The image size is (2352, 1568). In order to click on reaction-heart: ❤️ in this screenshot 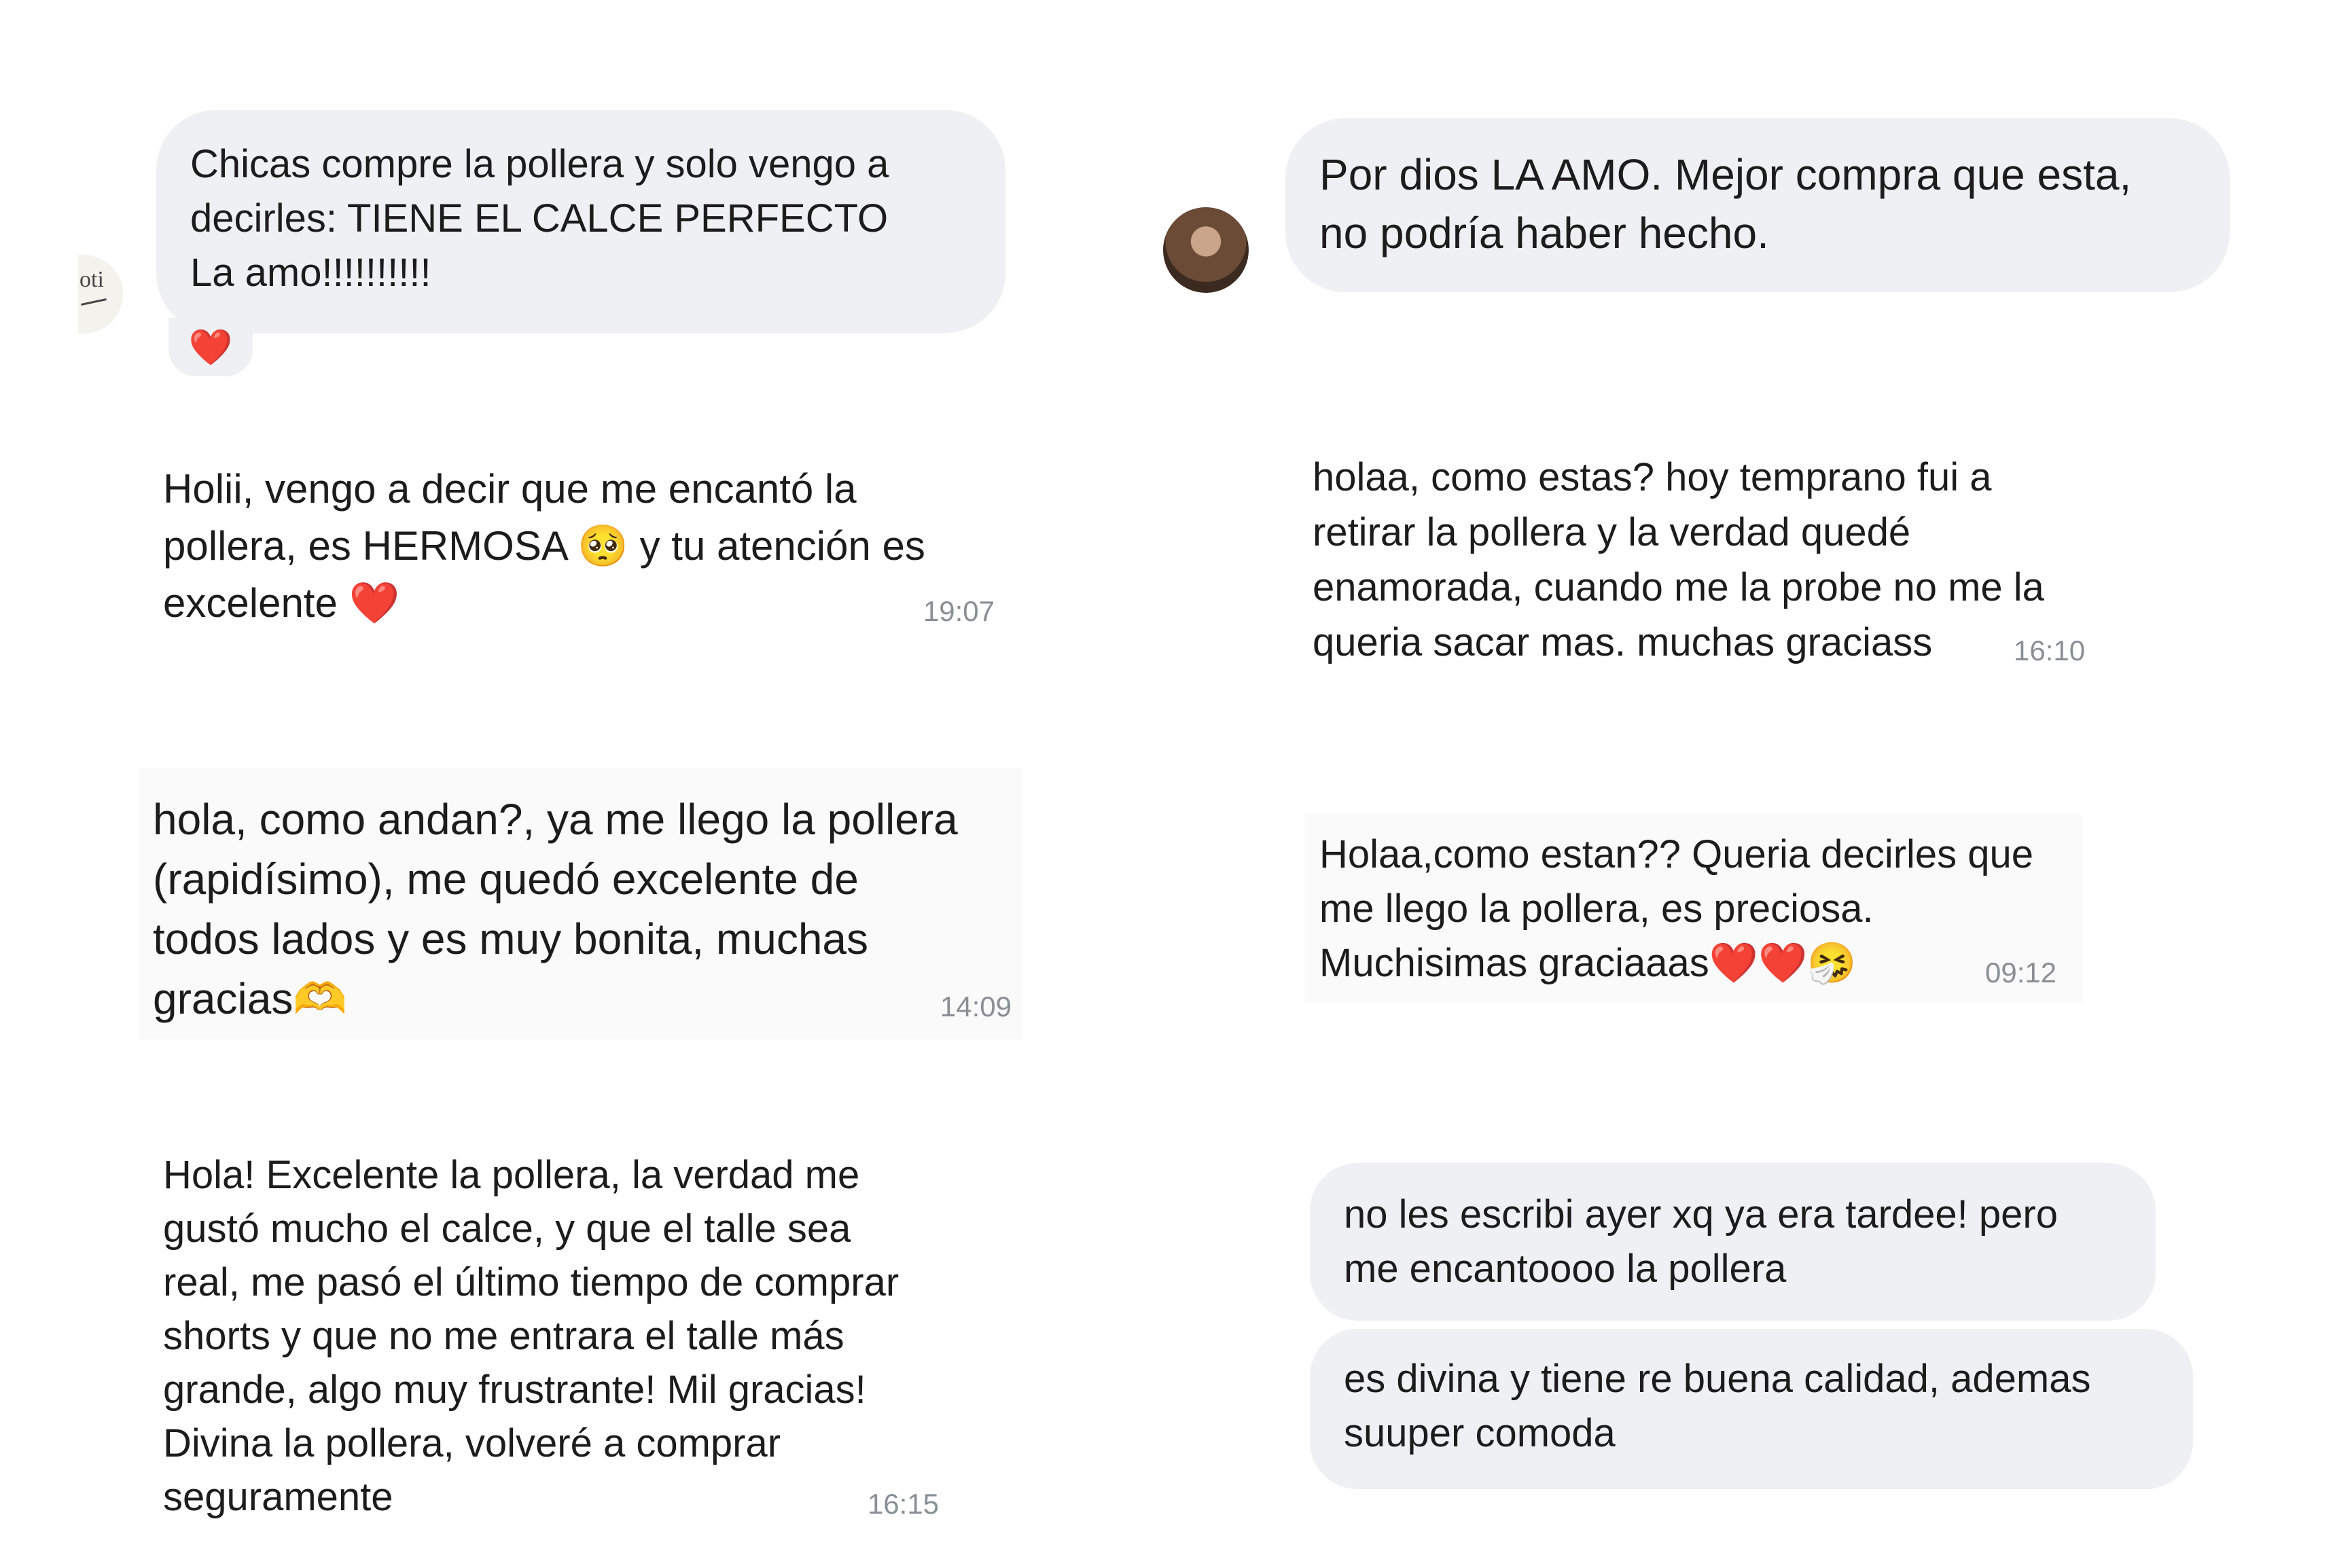, I will do `click(210, 347)`.